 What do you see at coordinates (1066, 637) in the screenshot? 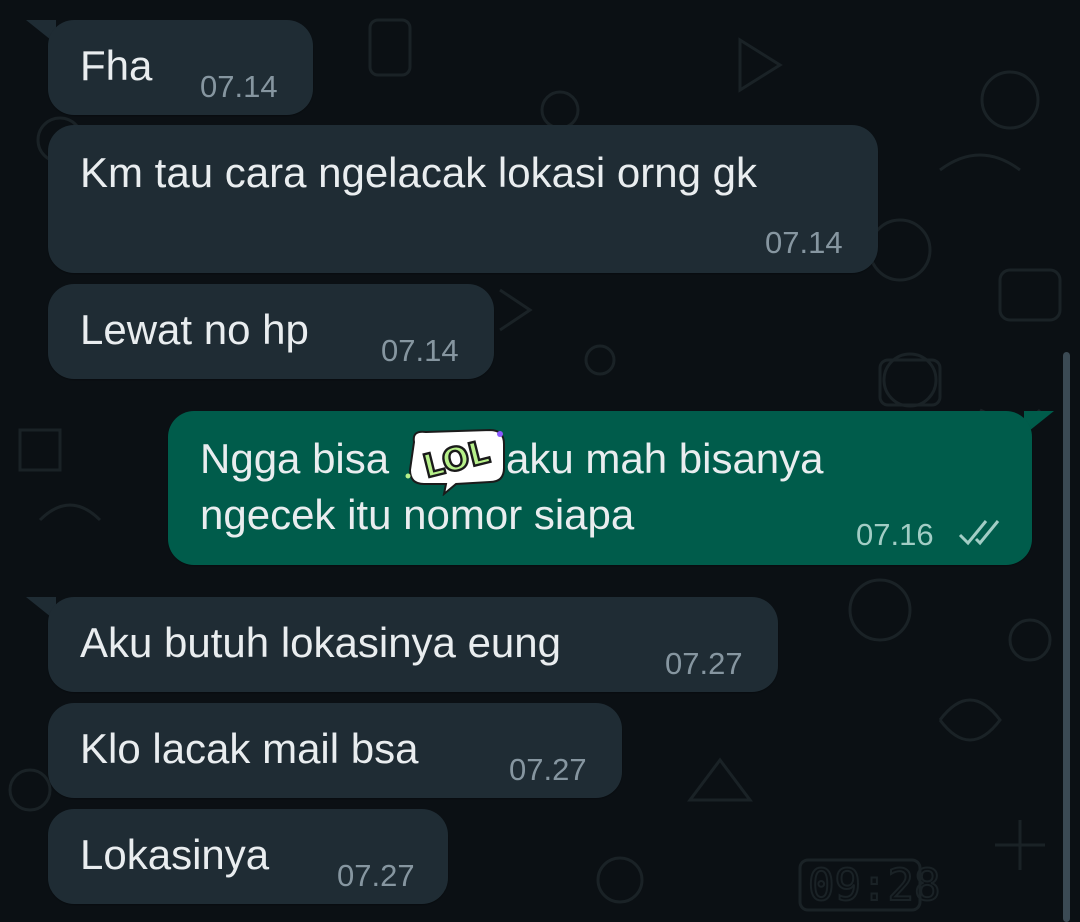
I see `scrollbar` at bounding box center [1066, 637].